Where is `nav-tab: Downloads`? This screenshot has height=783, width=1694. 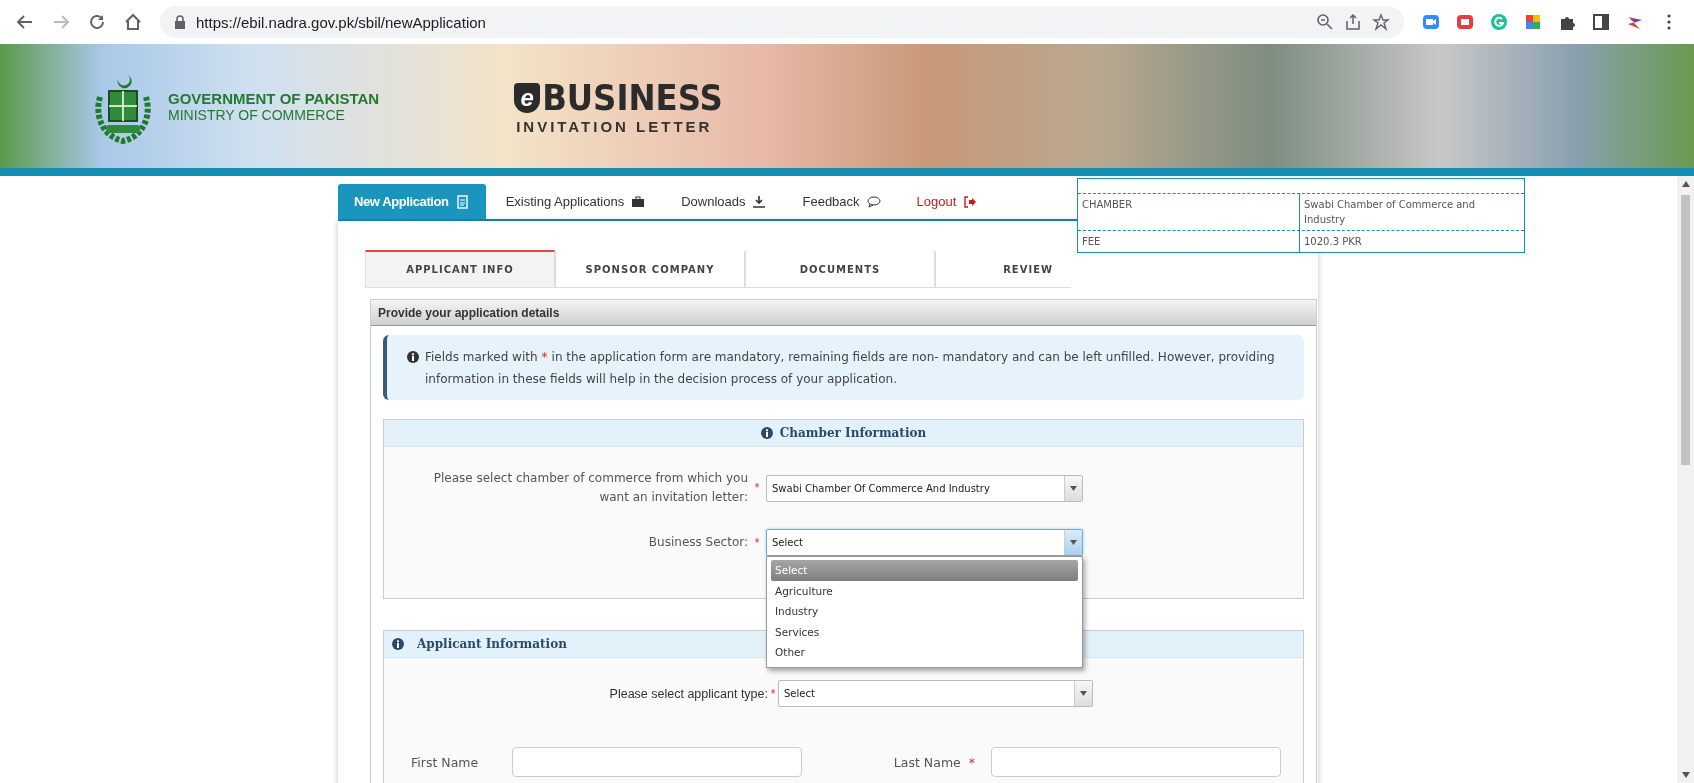
nav-tab: Downloads is located at coordinates (724, 201).